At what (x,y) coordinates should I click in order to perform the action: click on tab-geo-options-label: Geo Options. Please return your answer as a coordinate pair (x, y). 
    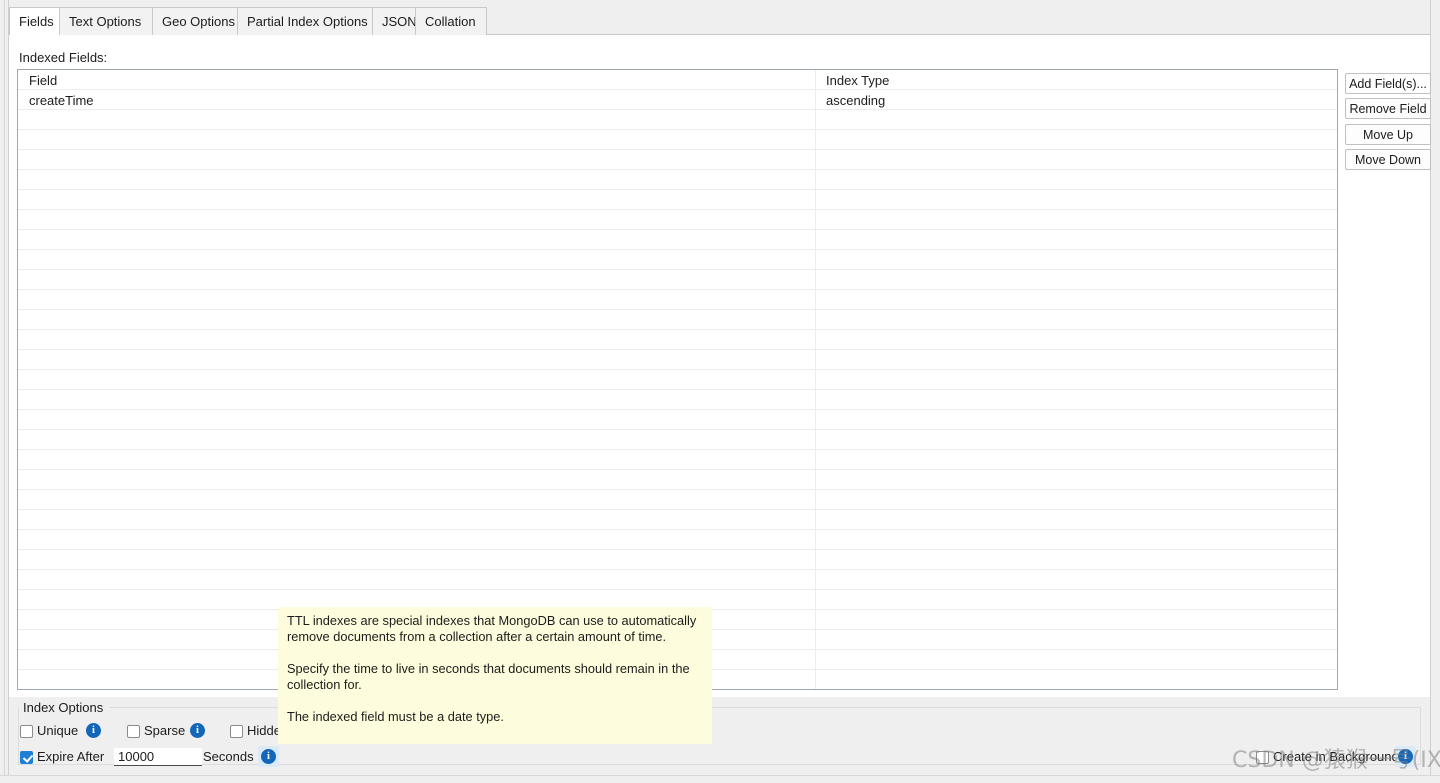
    Looking at the image, I should click on (198, 21).